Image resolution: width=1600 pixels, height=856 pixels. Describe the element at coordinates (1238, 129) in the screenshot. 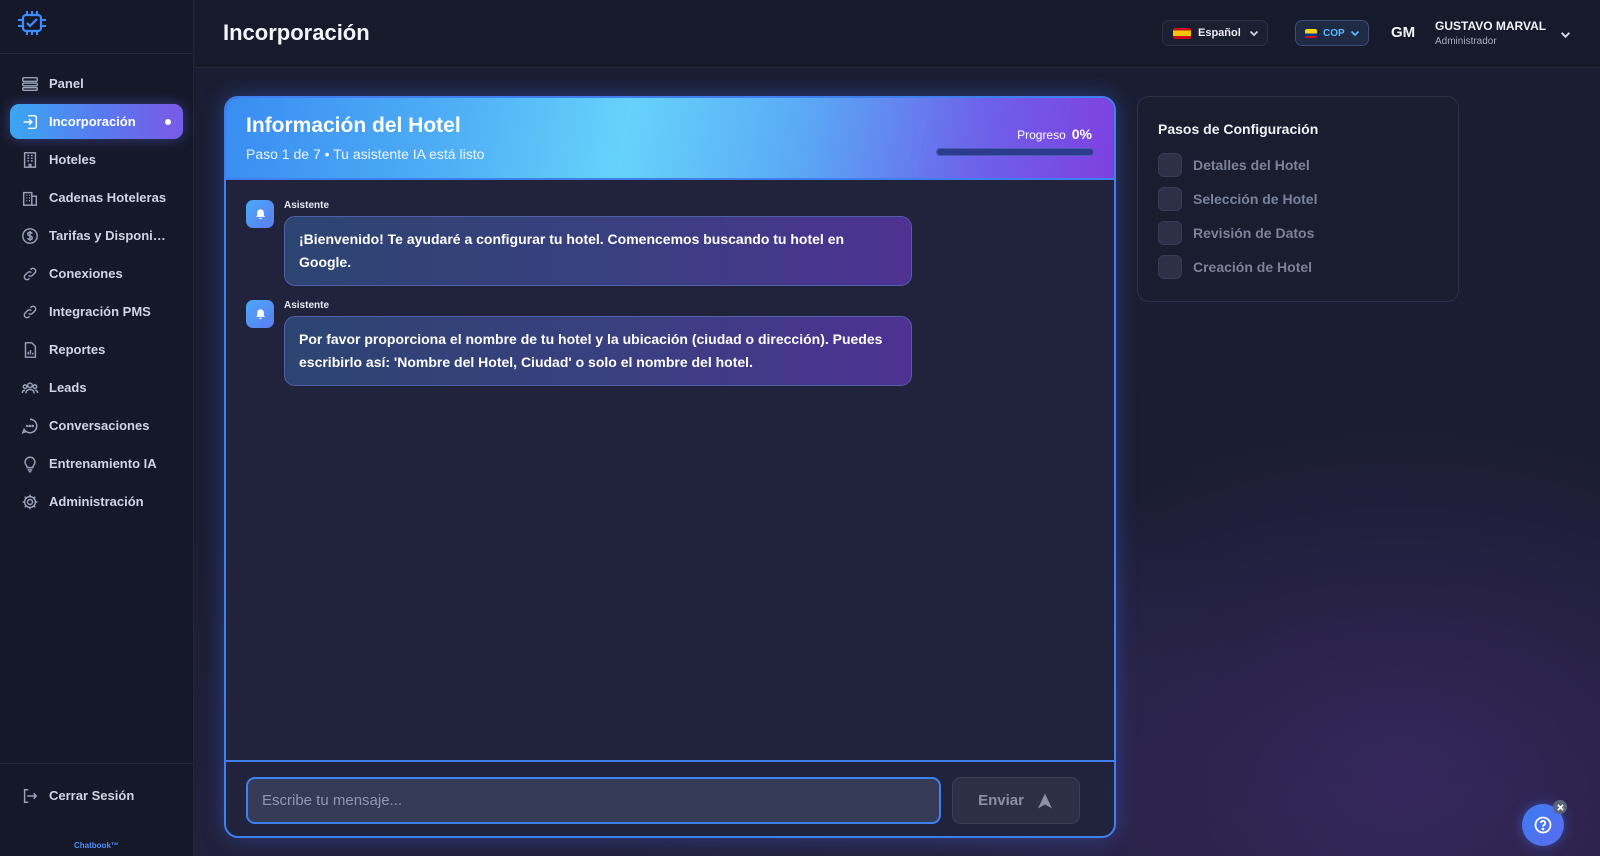

I see `steps-title: Pasos de Configuración` at that location.